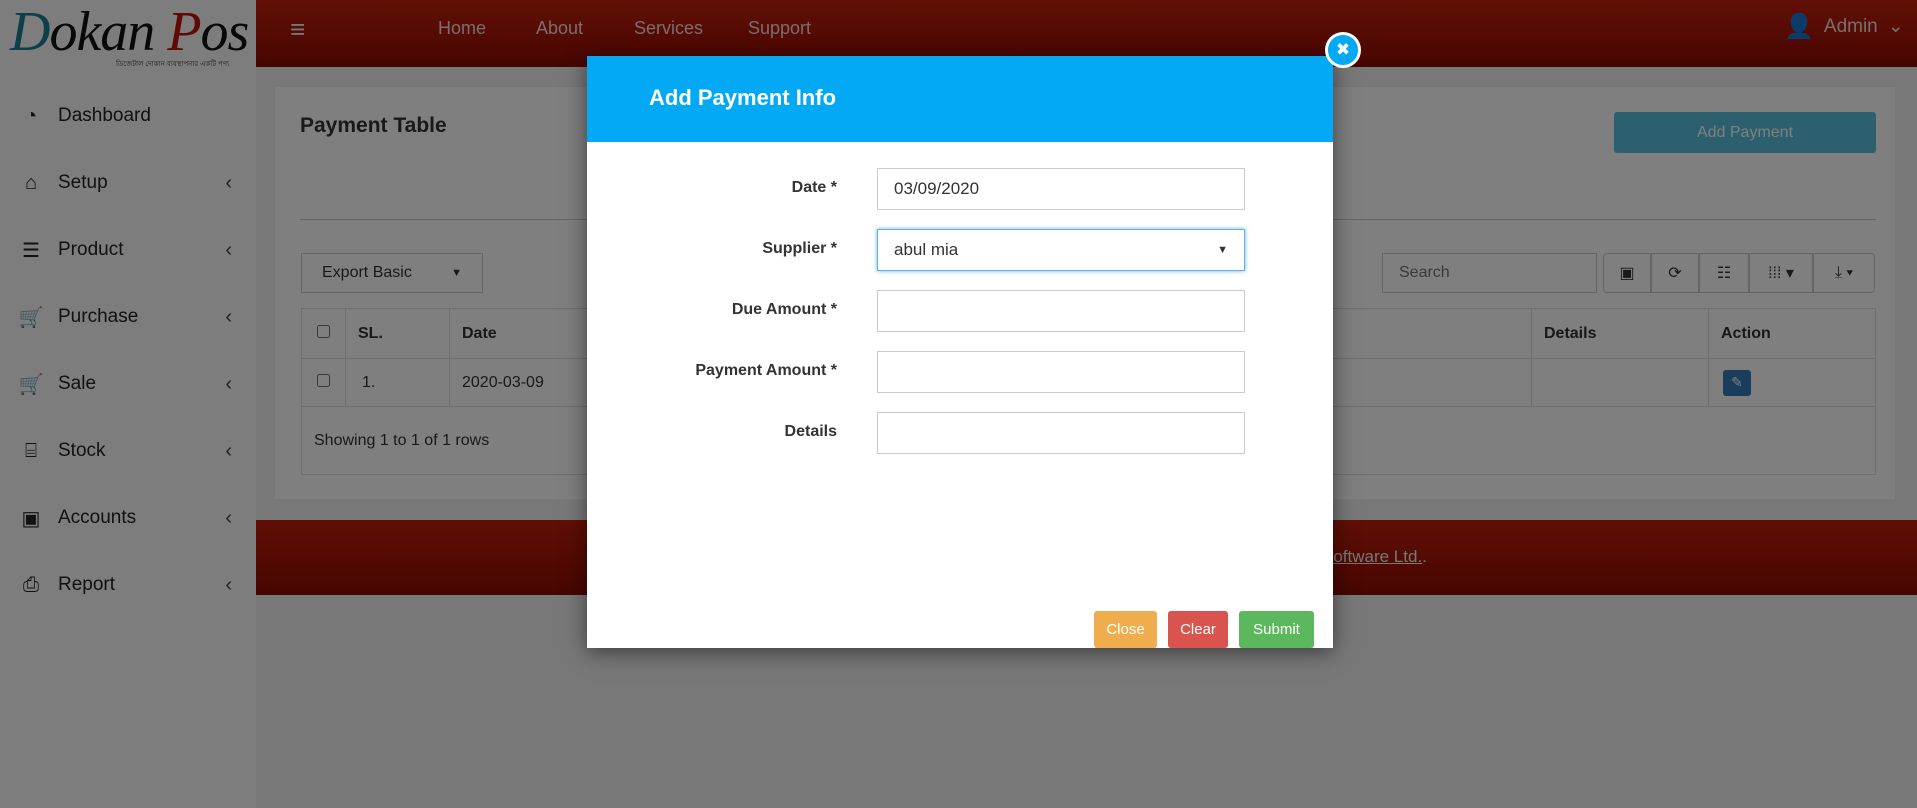 This screenshot has height=808, width=1917. Describe the element at coordinates (1222, 250) in the screenshot. I see `caret-down-icon: ▼` at that location.